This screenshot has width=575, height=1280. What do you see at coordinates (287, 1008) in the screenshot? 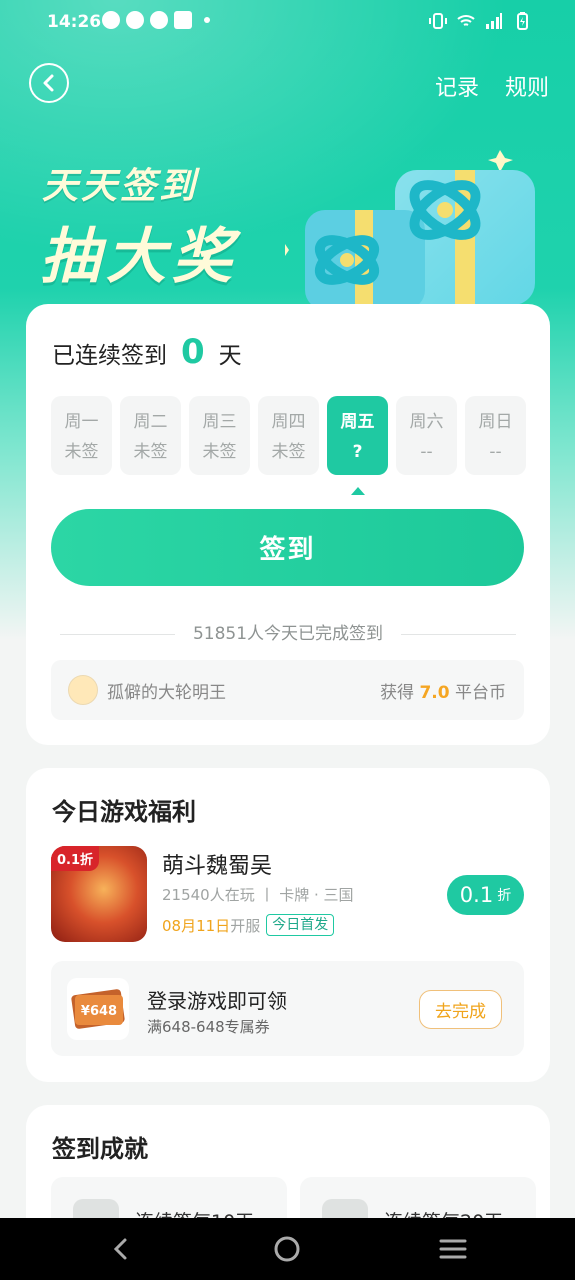
I see `coupon-task: ¥648 登录游戏即可领 满648-648专属券 去完成` at bounding box center [287, 1008].